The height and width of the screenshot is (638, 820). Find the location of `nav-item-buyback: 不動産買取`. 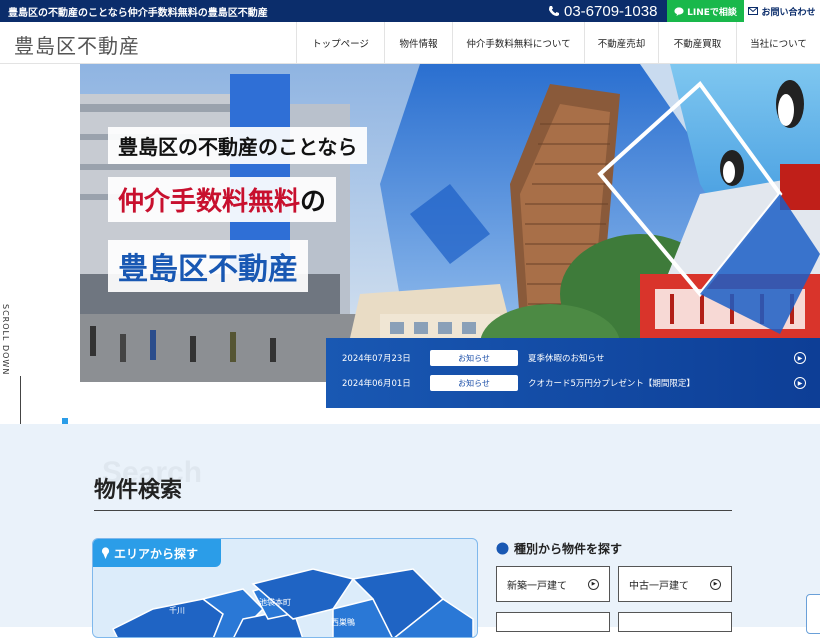

nav-item-buyback: 不動産買取 is located at coordinates (697, 43).